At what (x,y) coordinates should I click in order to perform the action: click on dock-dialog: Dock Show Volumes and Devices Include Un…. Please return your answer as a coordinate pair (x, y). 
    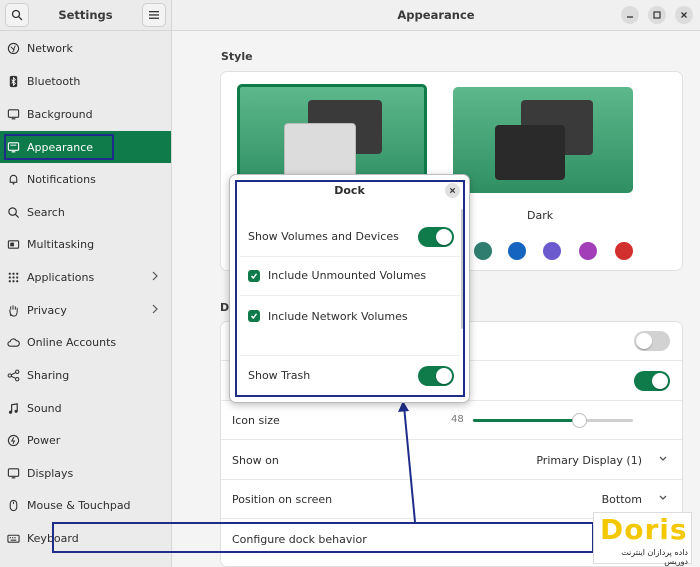
    Looking at the image, I should click on (349, 288).